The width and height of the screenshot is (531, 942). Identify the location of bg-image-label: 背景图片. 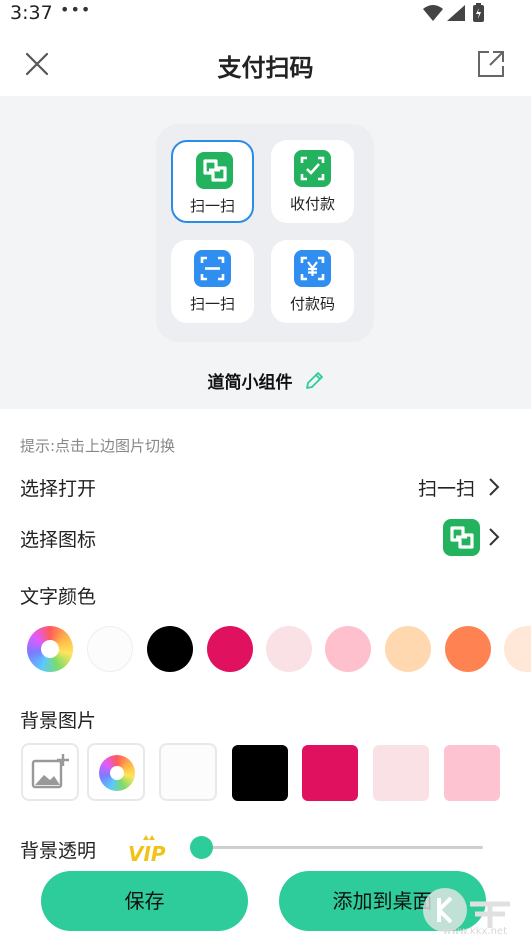
(58, 721).